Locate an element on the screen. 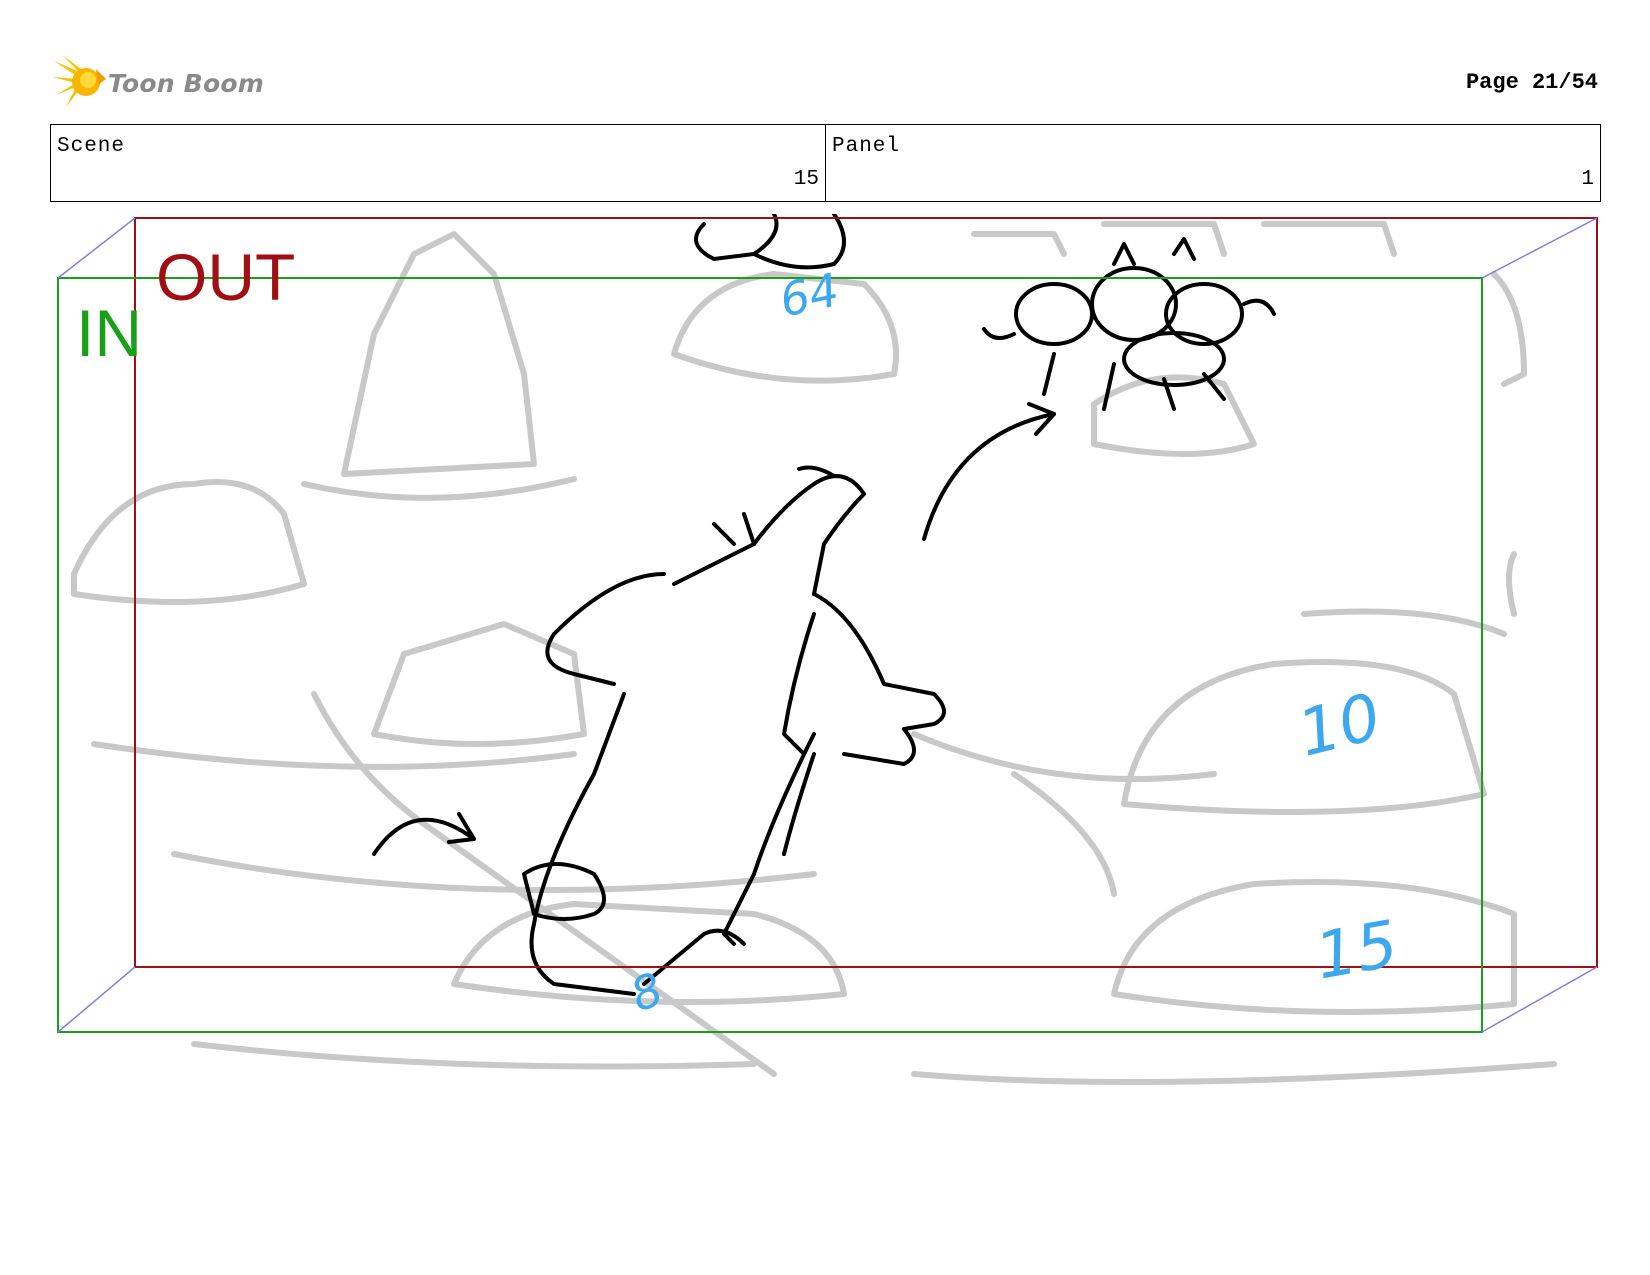 Image resolution: width=1650 pixels, height=1275 pixels. top-character-sketch is located at coordinates (770, 242).